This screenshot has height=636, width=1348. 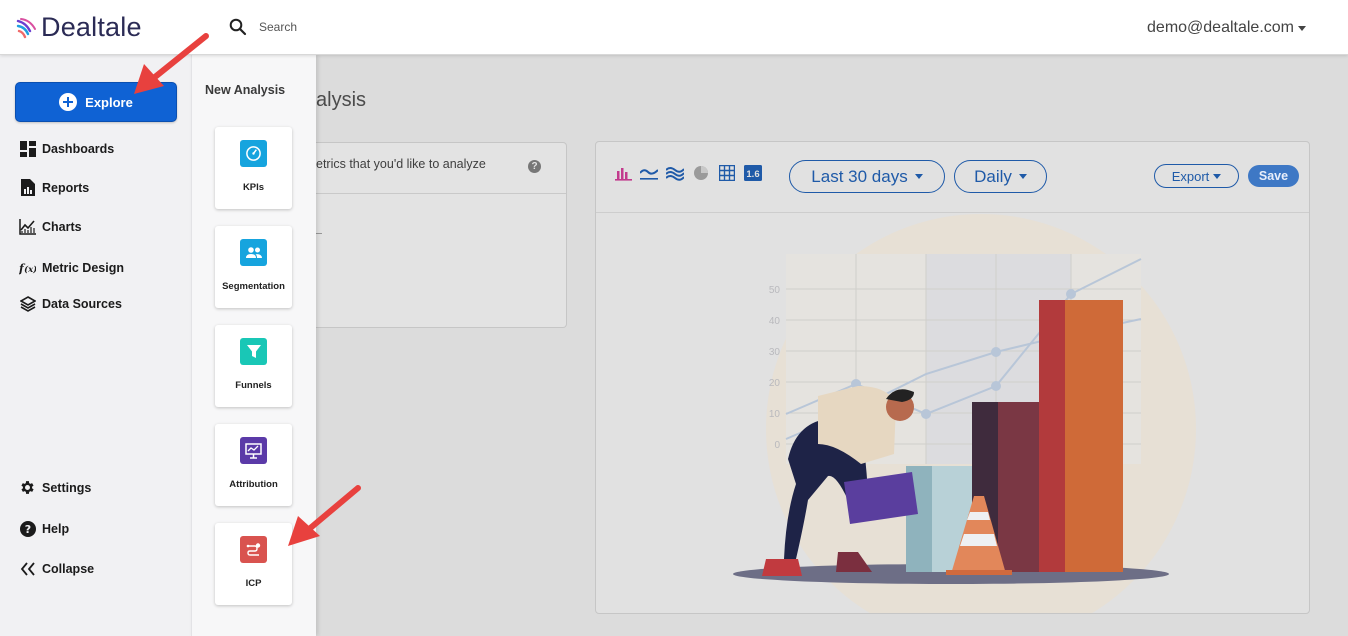 What do you see at coordinates (253, 450) in the screenshot?
I see `presentation-chart-icon` at bounding box center [253, 450].